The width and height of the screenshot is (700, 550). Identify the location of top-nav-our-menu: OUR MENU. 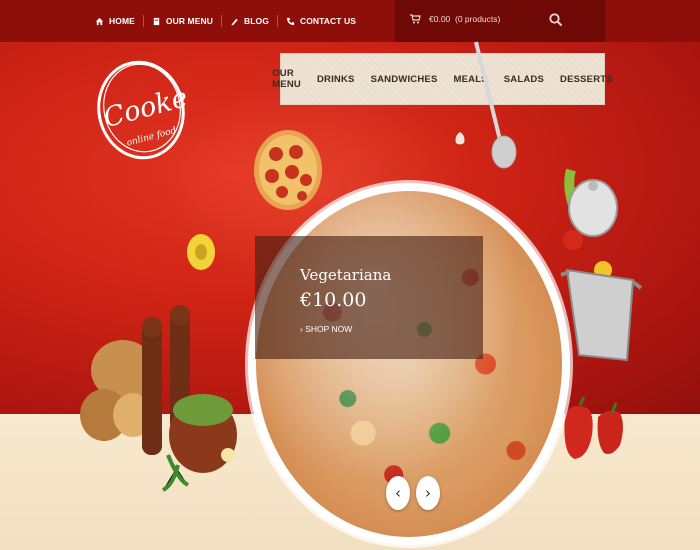
(182, 21).